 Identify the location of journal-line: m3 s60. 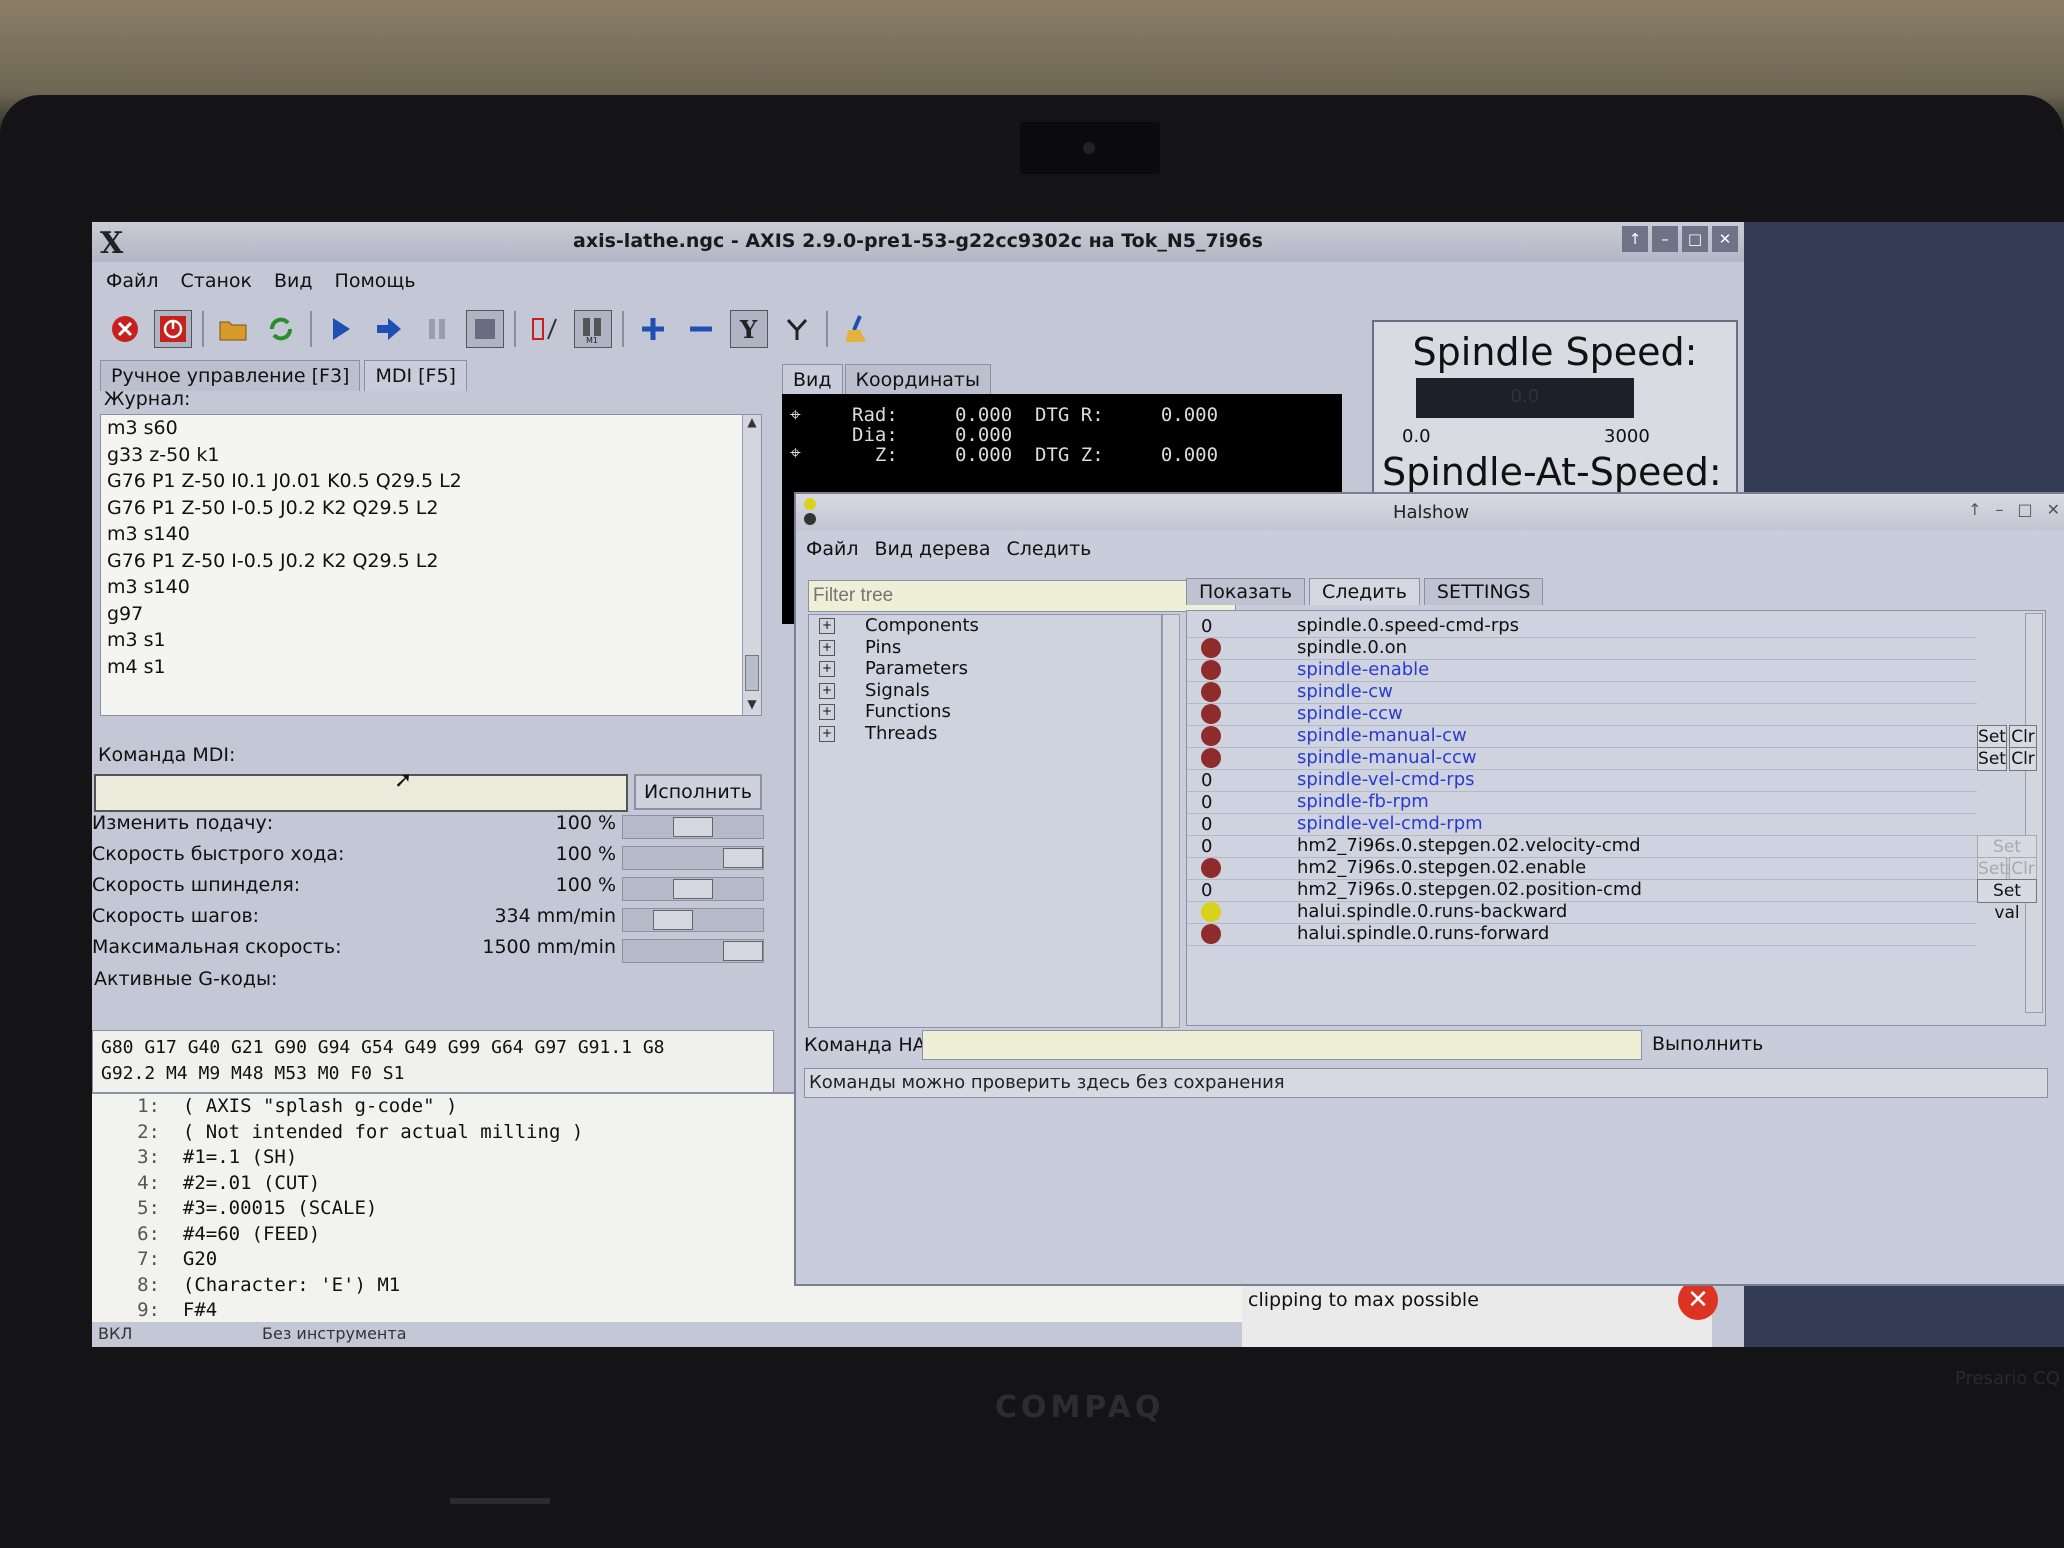
(431, 428).